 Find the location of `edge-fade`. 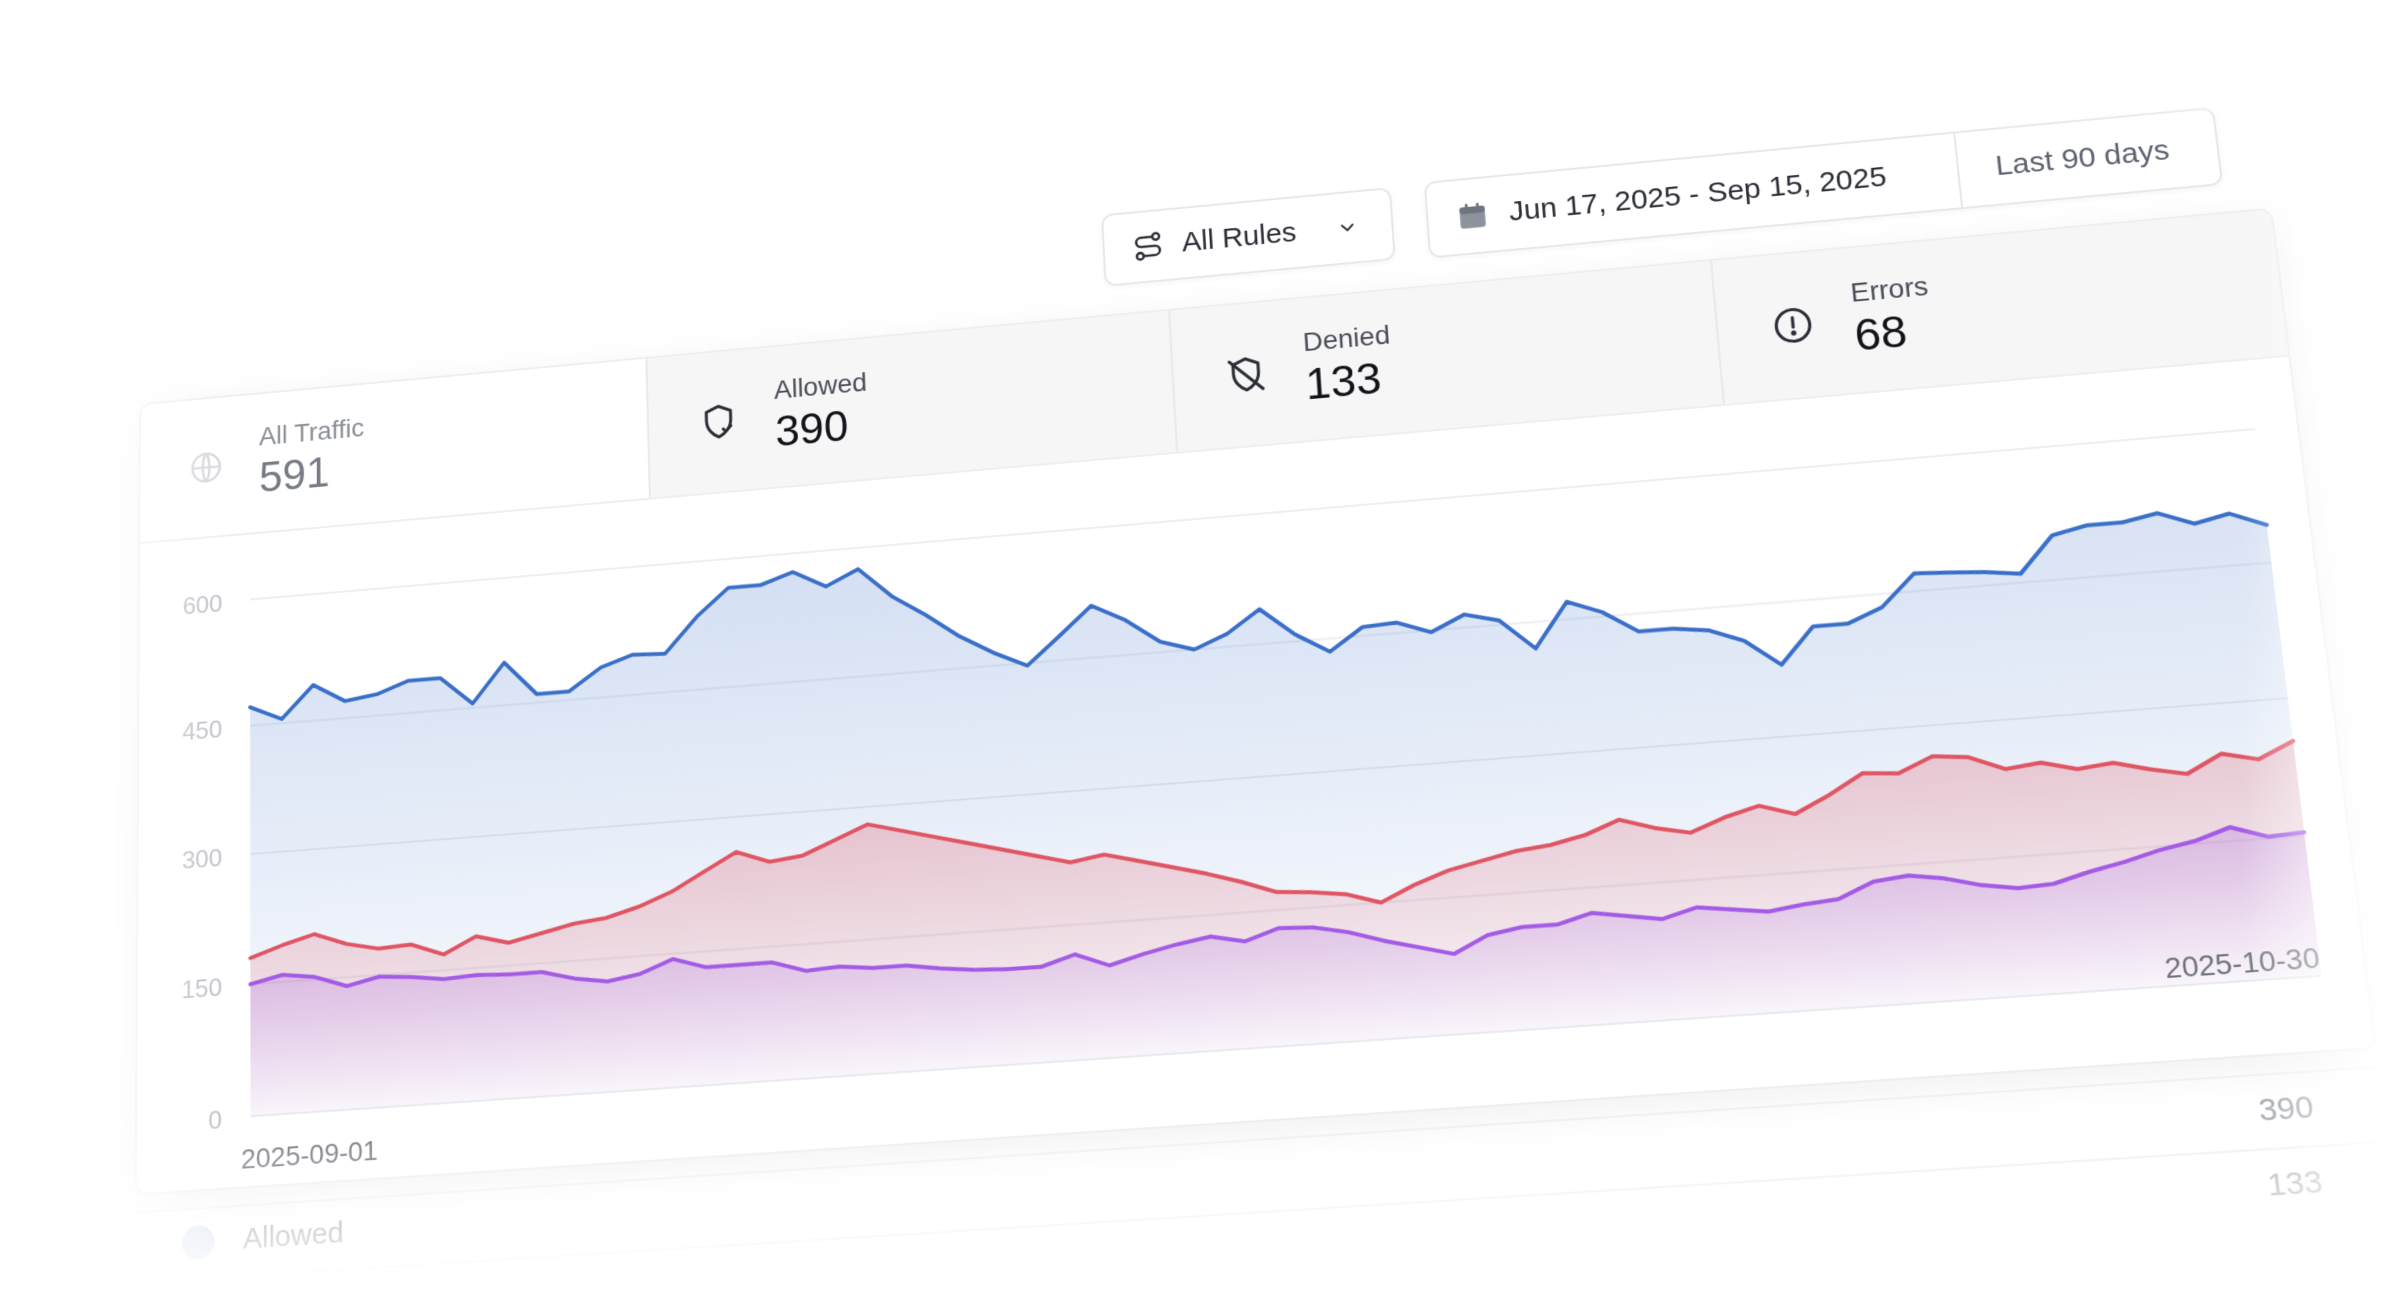

edge-fade is located at coordinates (1200, 70).